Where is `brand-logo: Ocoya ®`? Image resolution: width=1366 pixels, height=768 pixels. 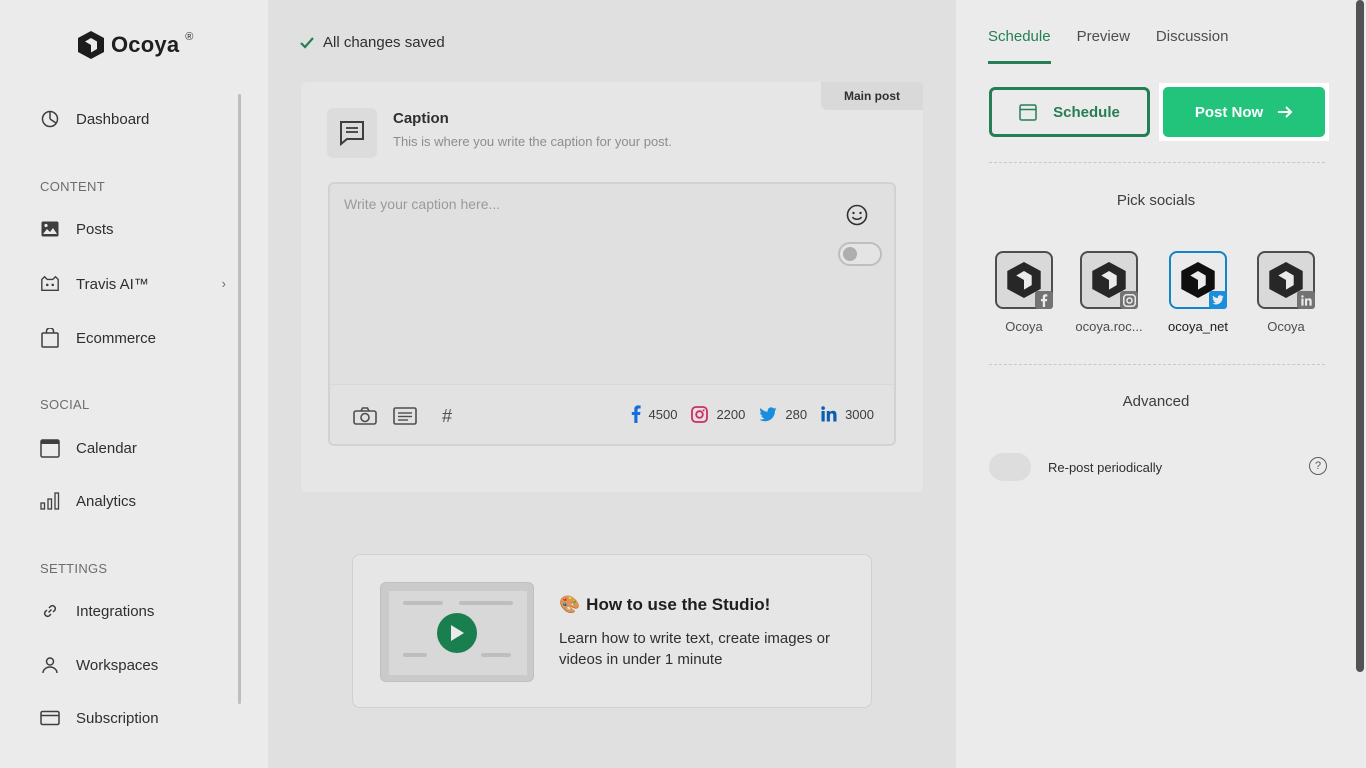
brand-logo: Ocoya ® is located at coordinates (135, 45).